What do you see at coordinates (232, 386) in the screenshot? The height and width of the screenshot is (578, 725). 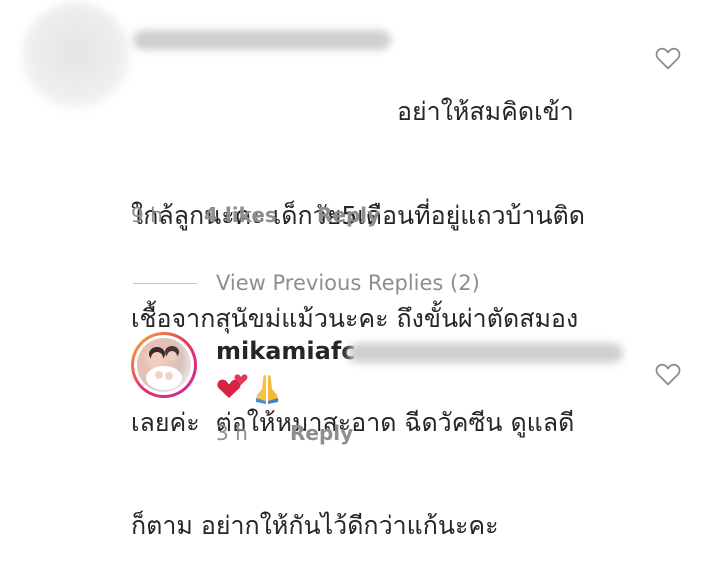 I see `heart-emoji` at bounding box center [232, 386].